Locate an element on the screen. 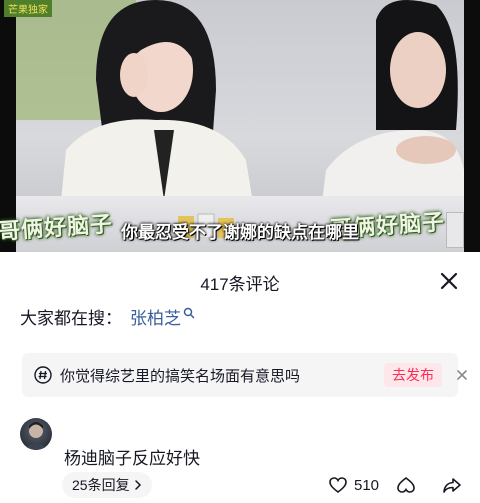  heart-icon is located at coordinates (338, 485).